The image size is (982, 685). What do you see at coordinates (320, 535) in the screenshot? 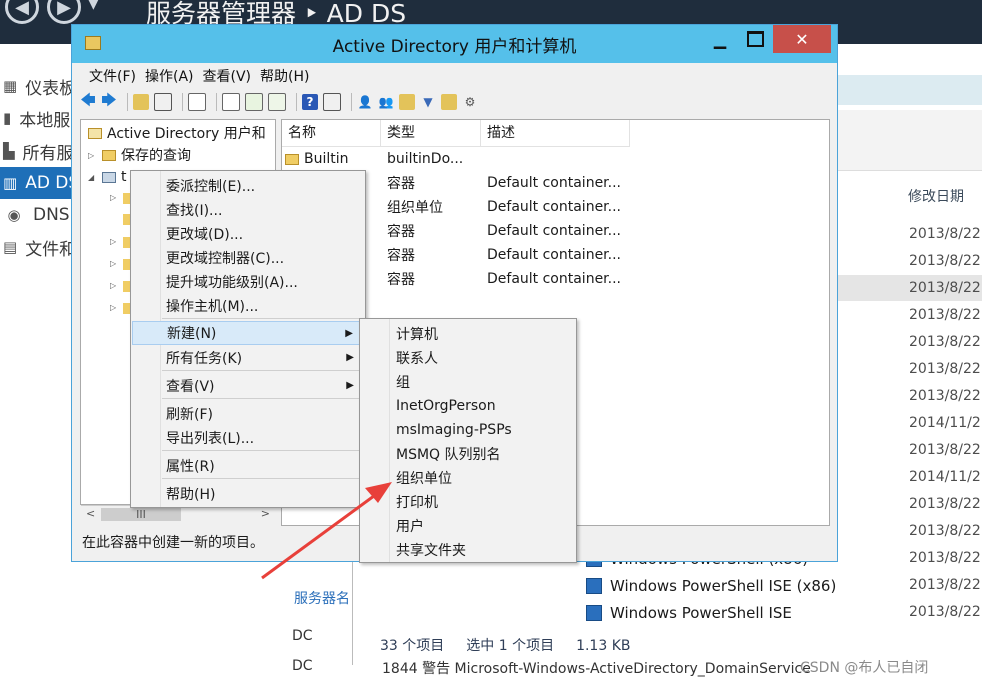
I see `arrow-shaft` at bounding box center [320, 535].